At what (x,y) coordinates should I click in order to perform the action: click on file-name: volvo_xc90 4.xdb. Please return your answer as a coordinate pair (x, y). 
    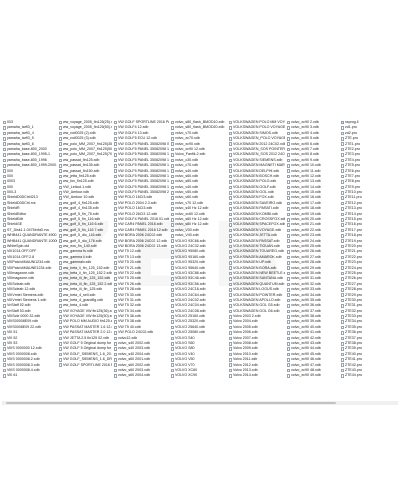
    Looking at the image, I should click on (305, 132).